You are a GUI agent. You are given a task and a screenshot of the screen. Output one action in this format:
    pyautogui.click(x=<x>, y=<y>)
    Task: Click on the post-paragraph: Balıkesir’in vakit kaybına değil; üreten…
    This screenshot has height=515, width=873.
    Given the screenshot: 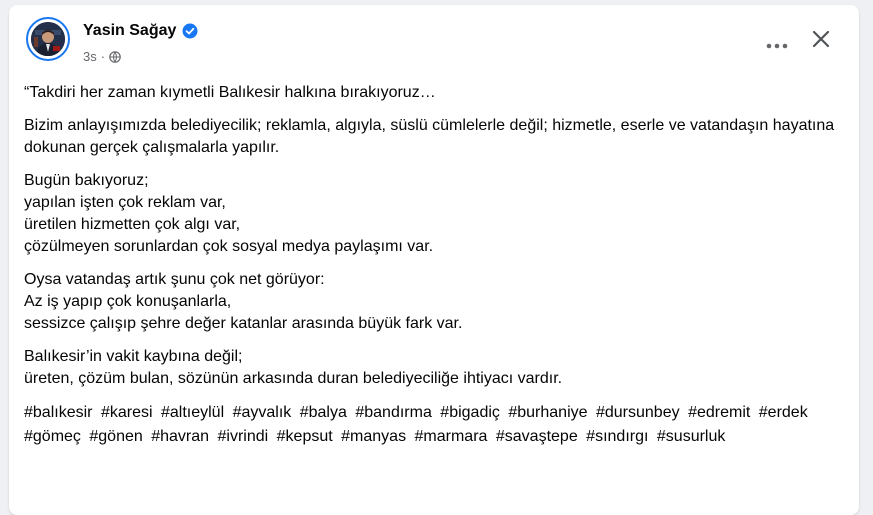 What is the action you would take?
    pyautogui.click(x=293, y=367)
    